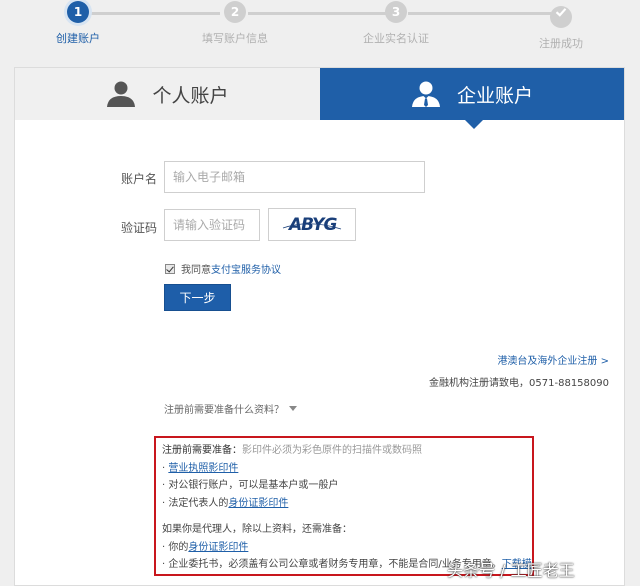 This screenshot has width=640, height=586. I want to click on next-step-button: 下一步, so click(197, 297).